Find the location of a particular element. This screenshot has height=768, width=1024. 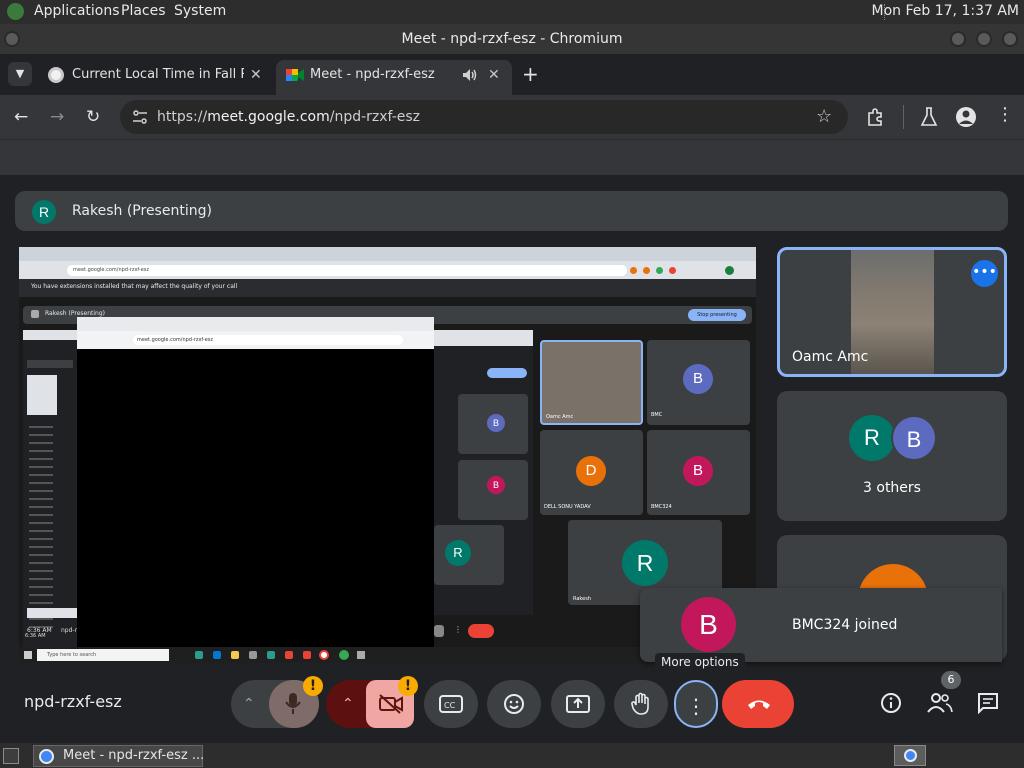

audio-settings-chevron-icon: ⌃ is located at coordinates (249, 704).